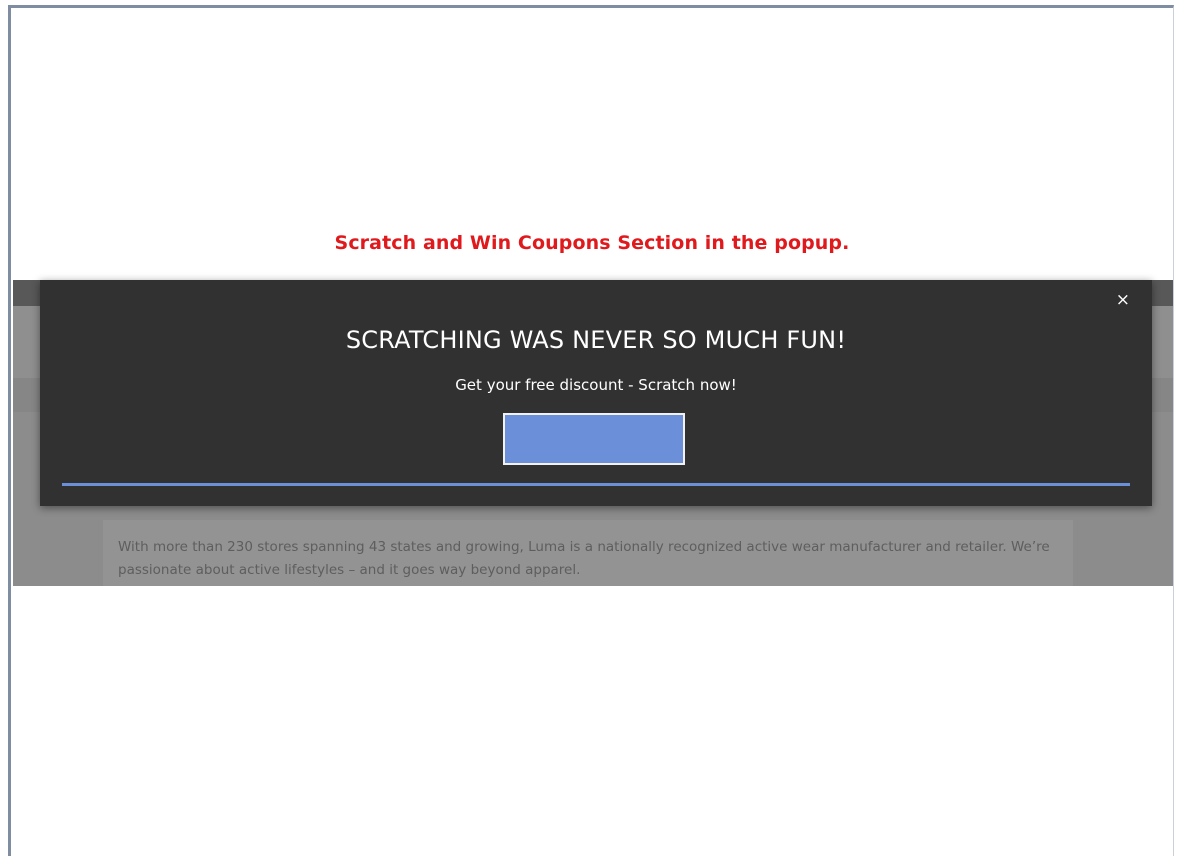 The height and width of the screenshot is (856, 1177). What do you see at coordinates (596, 484) in the screenshot?
I see `popup-divider` at bounding box center [596, 484].